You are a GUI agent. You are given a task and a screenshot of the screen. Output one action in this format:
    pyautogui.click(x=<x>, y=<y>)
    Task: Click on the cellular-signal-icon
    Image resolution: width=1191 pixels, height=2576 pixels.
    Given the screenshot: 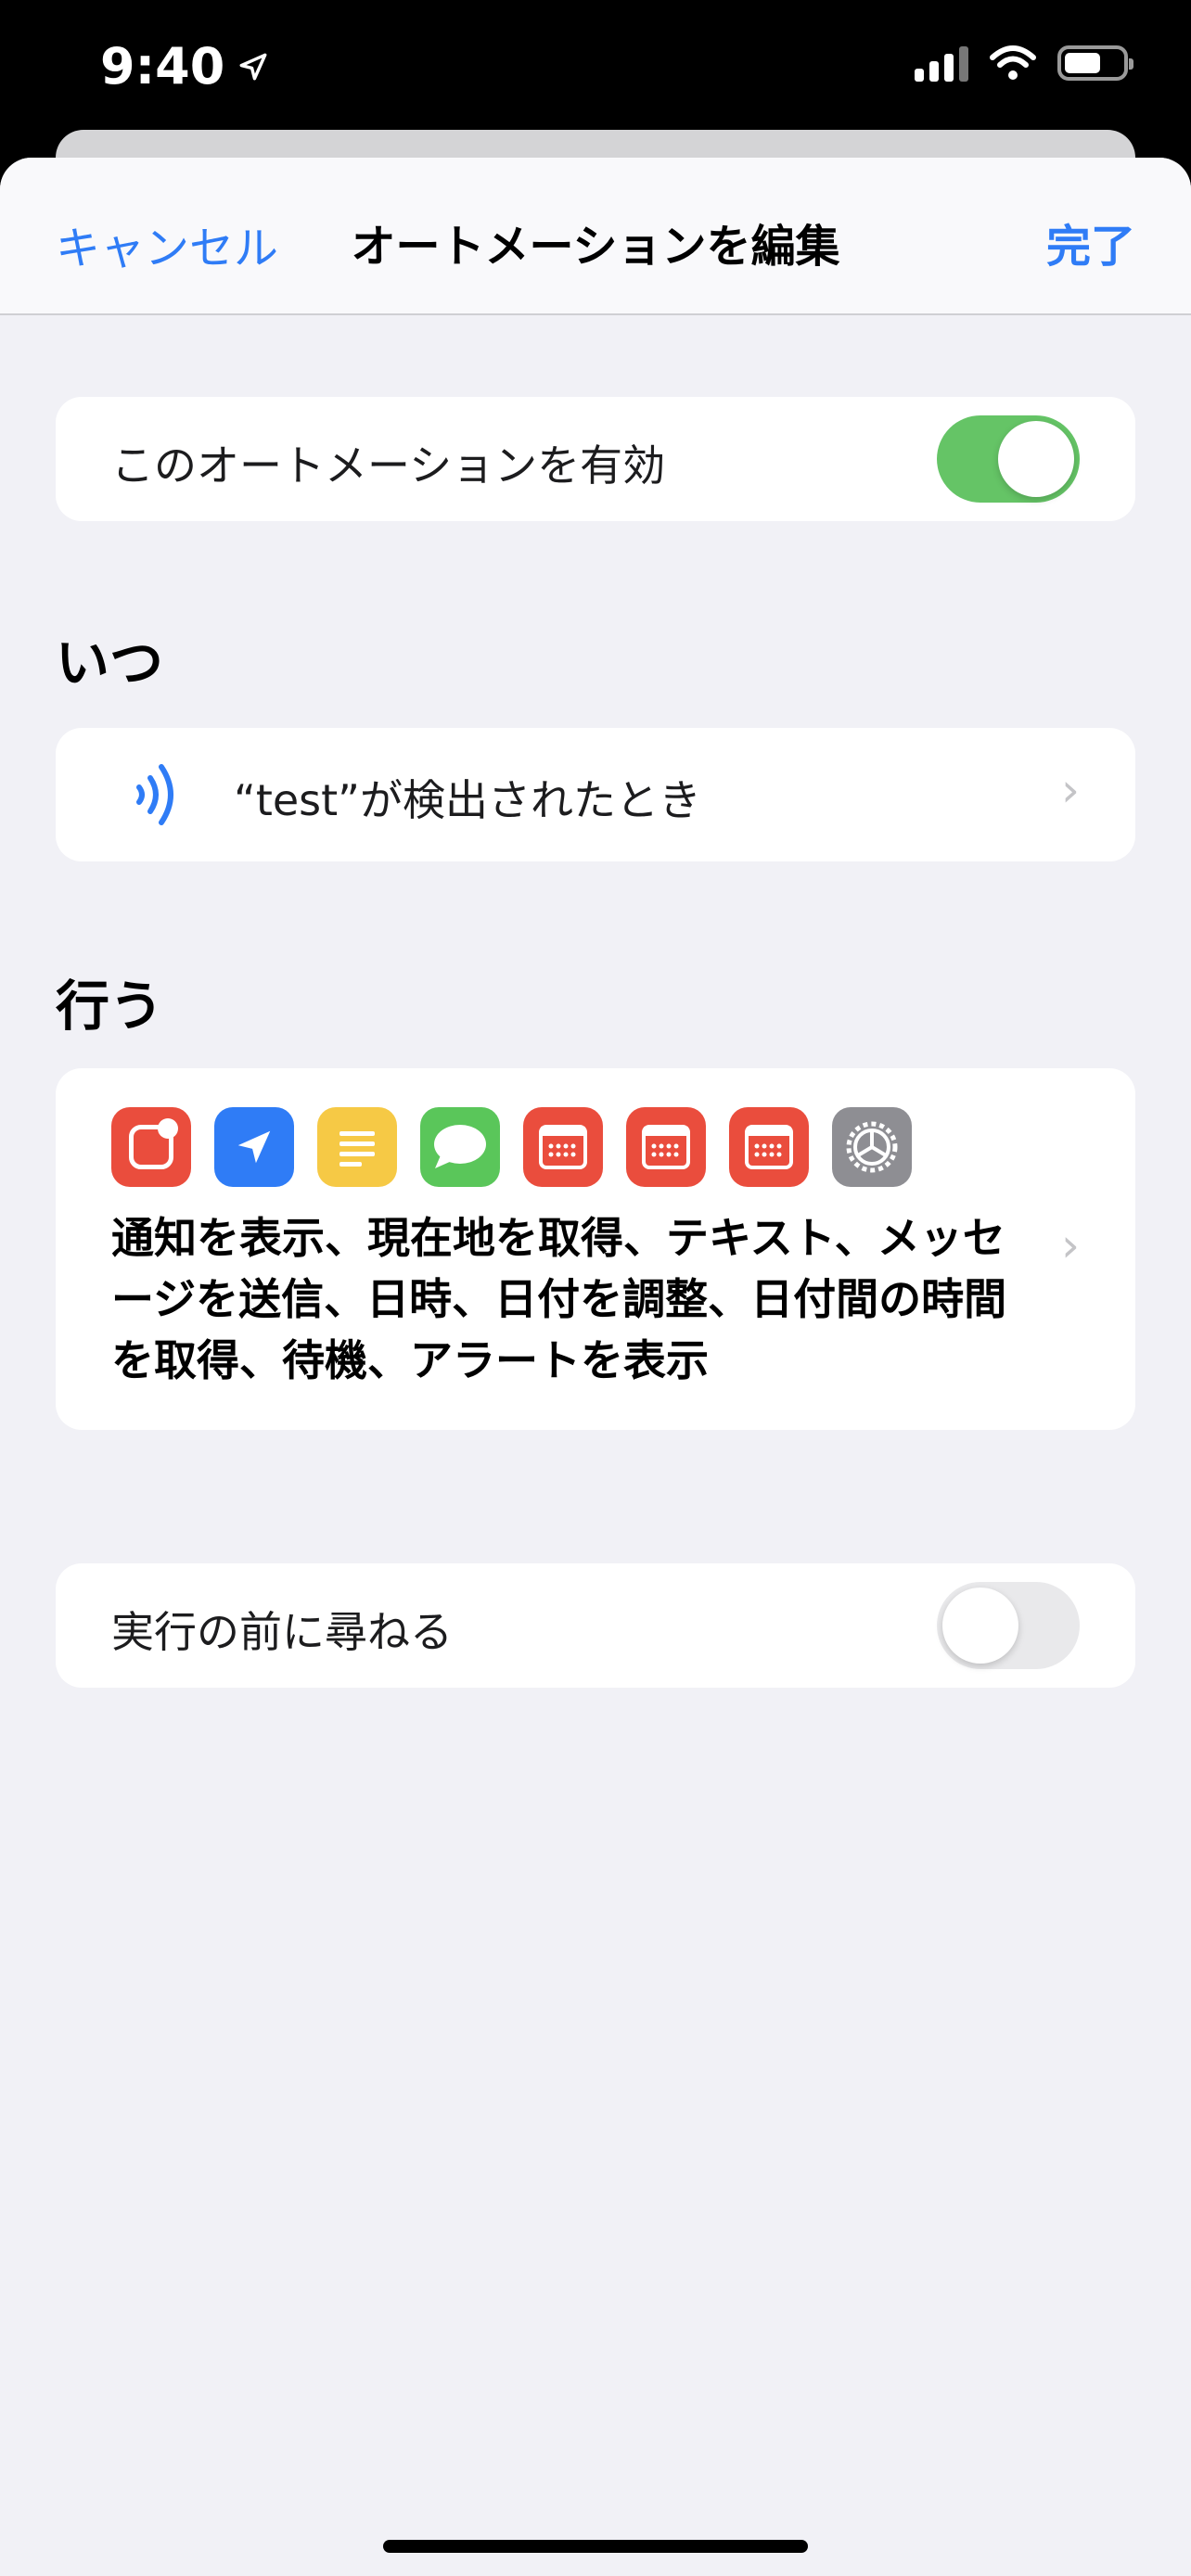 What is the action you would take?
    pyautogui.click(x=942, y=64)
    